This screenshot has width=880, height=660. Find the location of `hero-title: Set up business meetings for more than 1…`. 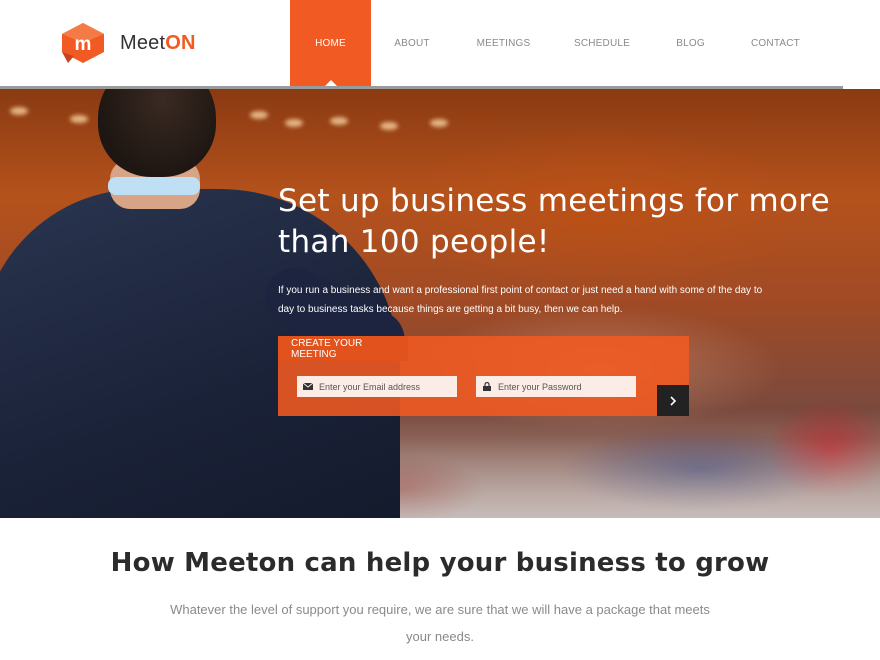

hero-title: Set up business meetings for more than 1… is located at coordinates (554, 221).